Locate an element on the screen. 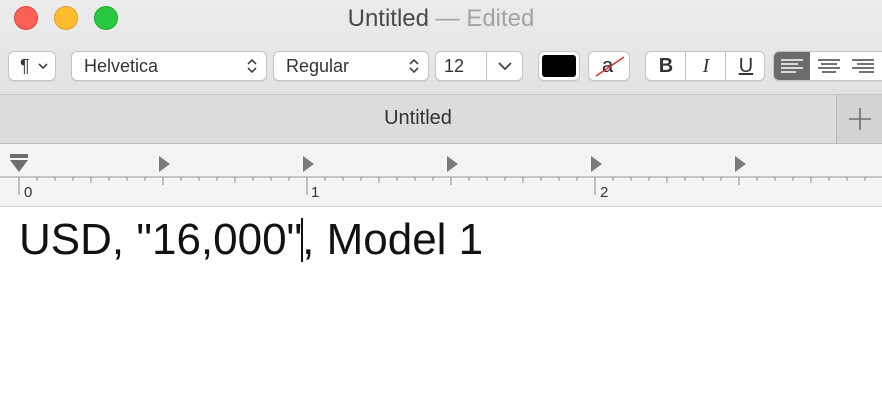  italic-button: I is located at coordinates (706, 66).